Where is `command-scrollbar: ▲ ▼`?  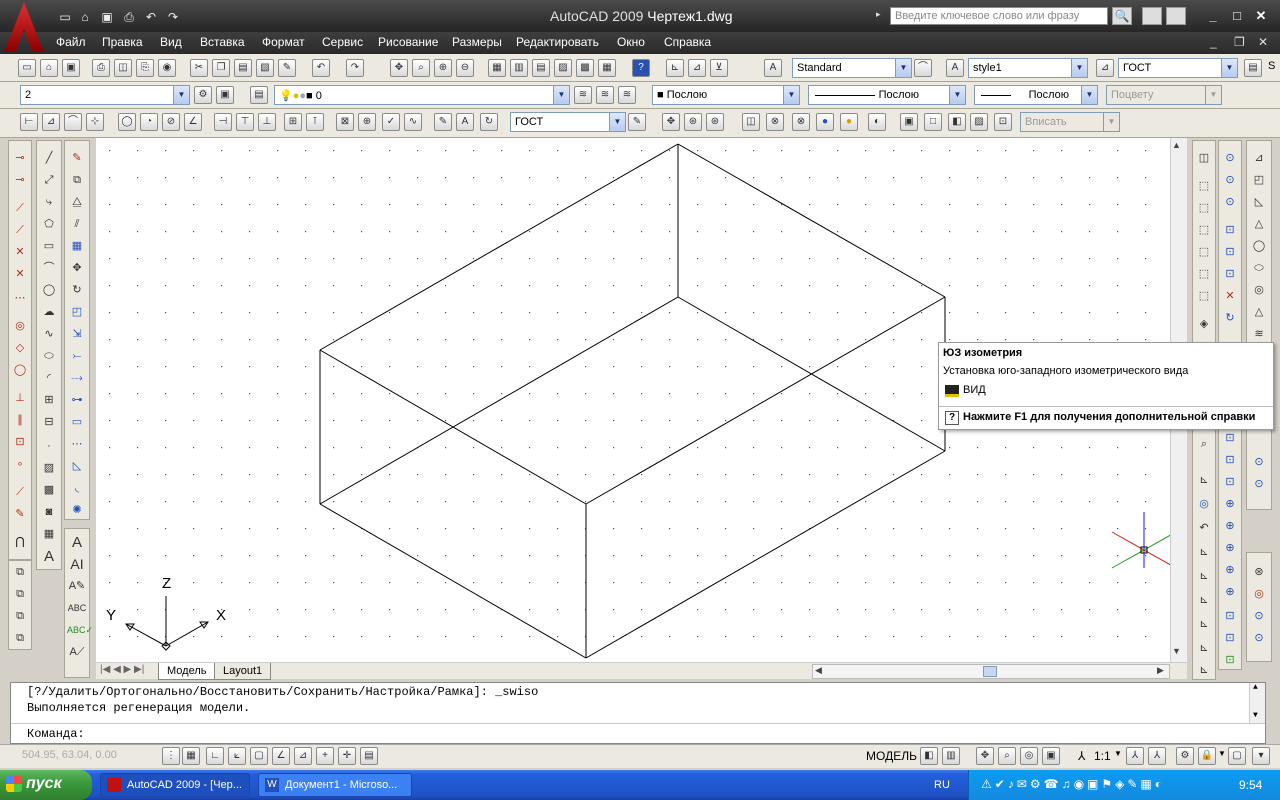
command-scrollbar: ▲ ▼ is located at coordinates (1257, 703).